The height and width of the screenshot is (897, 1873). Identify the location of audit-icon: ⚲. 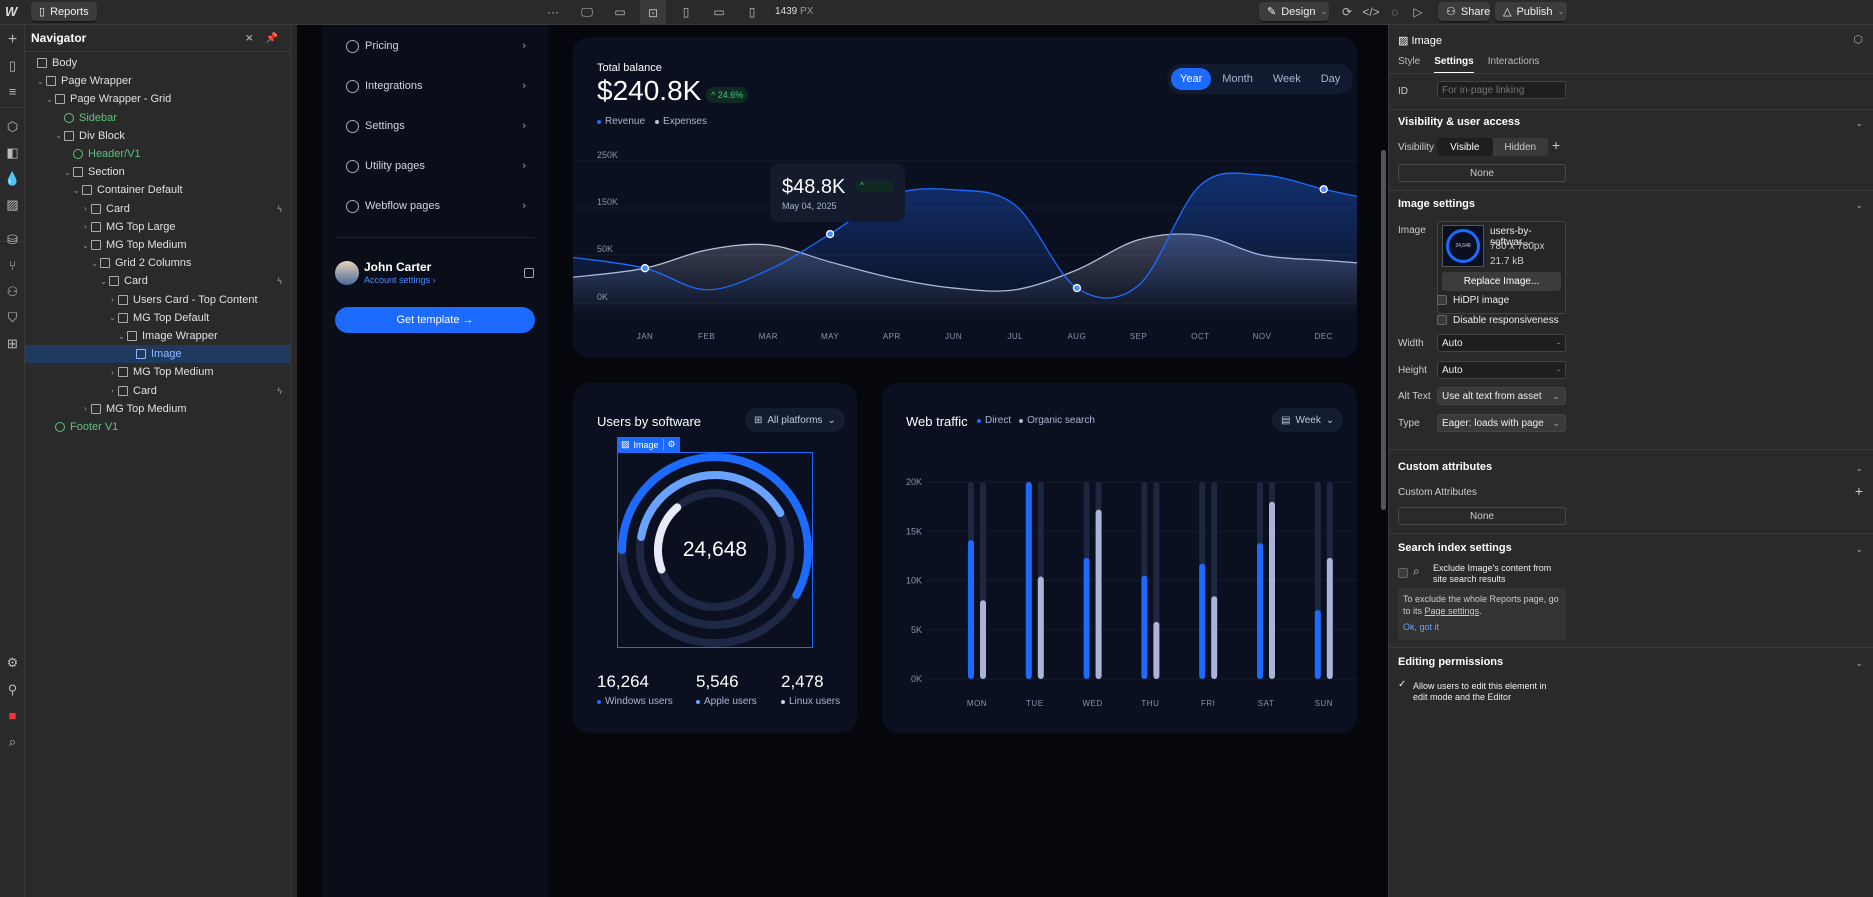
(12, 689).